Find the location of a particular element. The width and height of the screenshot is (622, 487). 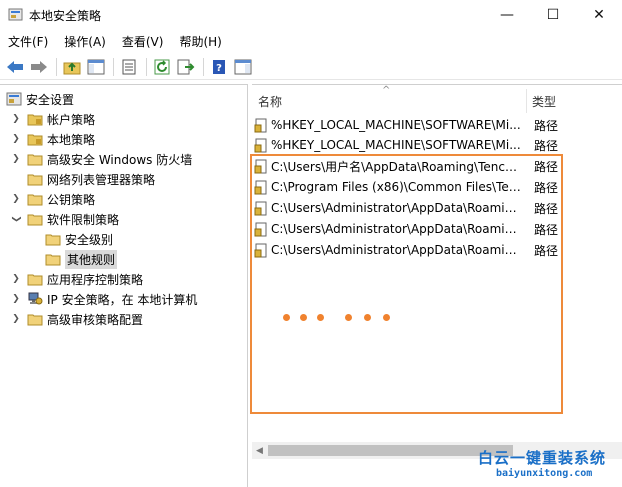

tree-item-public-key: ❯ 公钥策略 is located at coordinates (52, 199).